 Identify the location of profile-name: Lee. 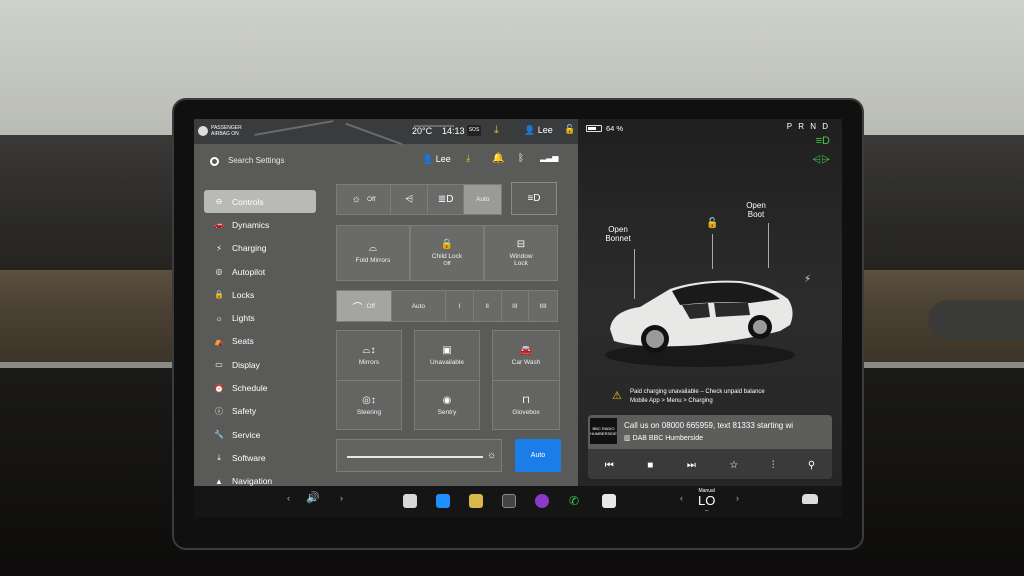
(443, 159).